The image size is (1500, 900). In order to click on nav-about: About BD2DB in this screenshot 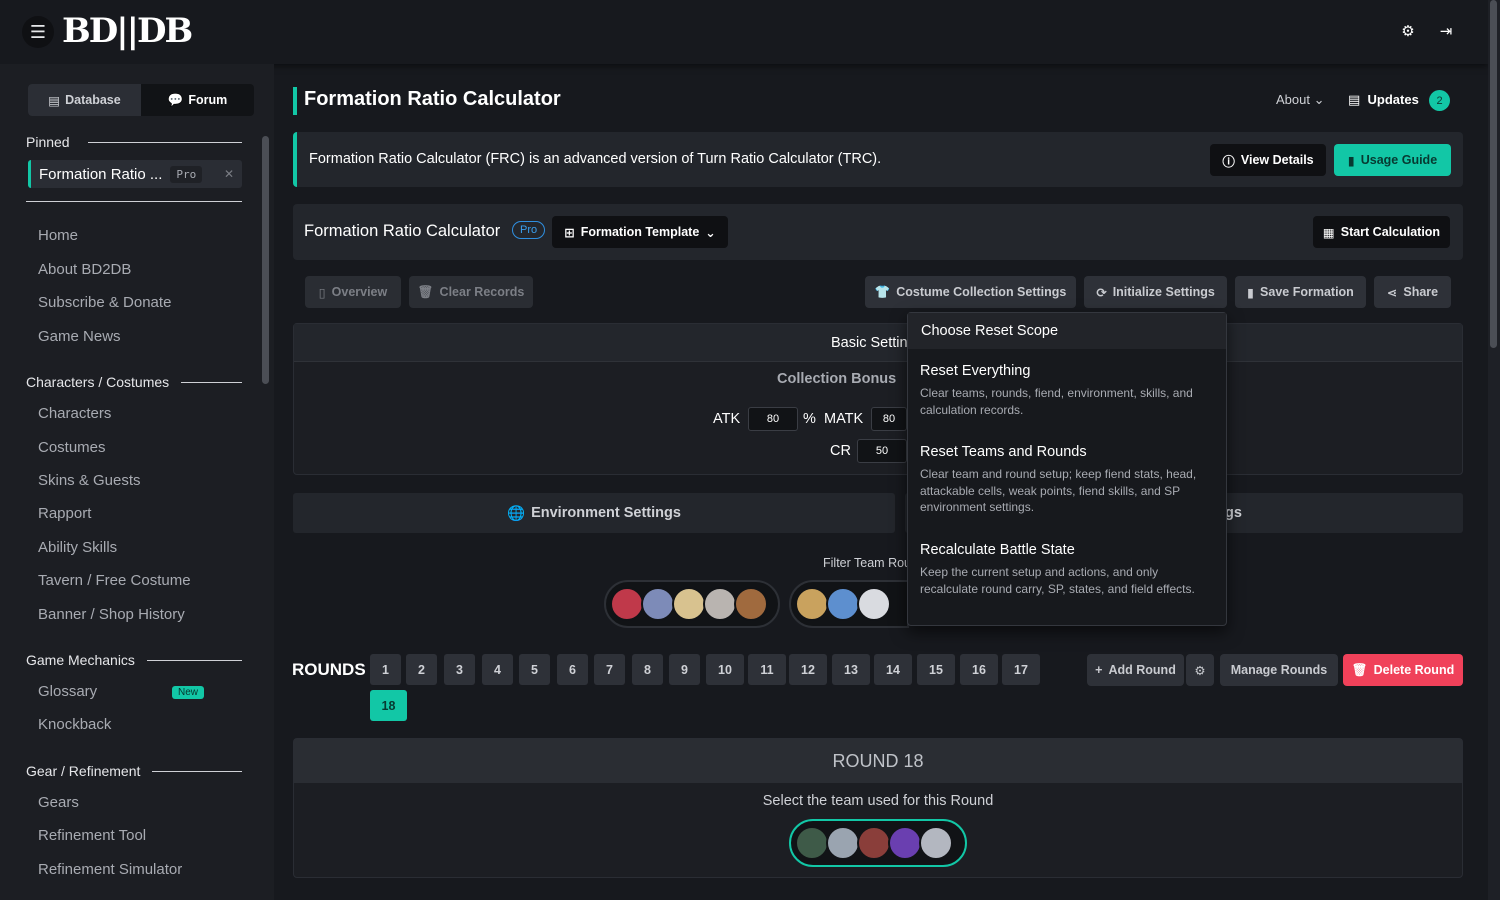, I will do `click(84, 270)`.